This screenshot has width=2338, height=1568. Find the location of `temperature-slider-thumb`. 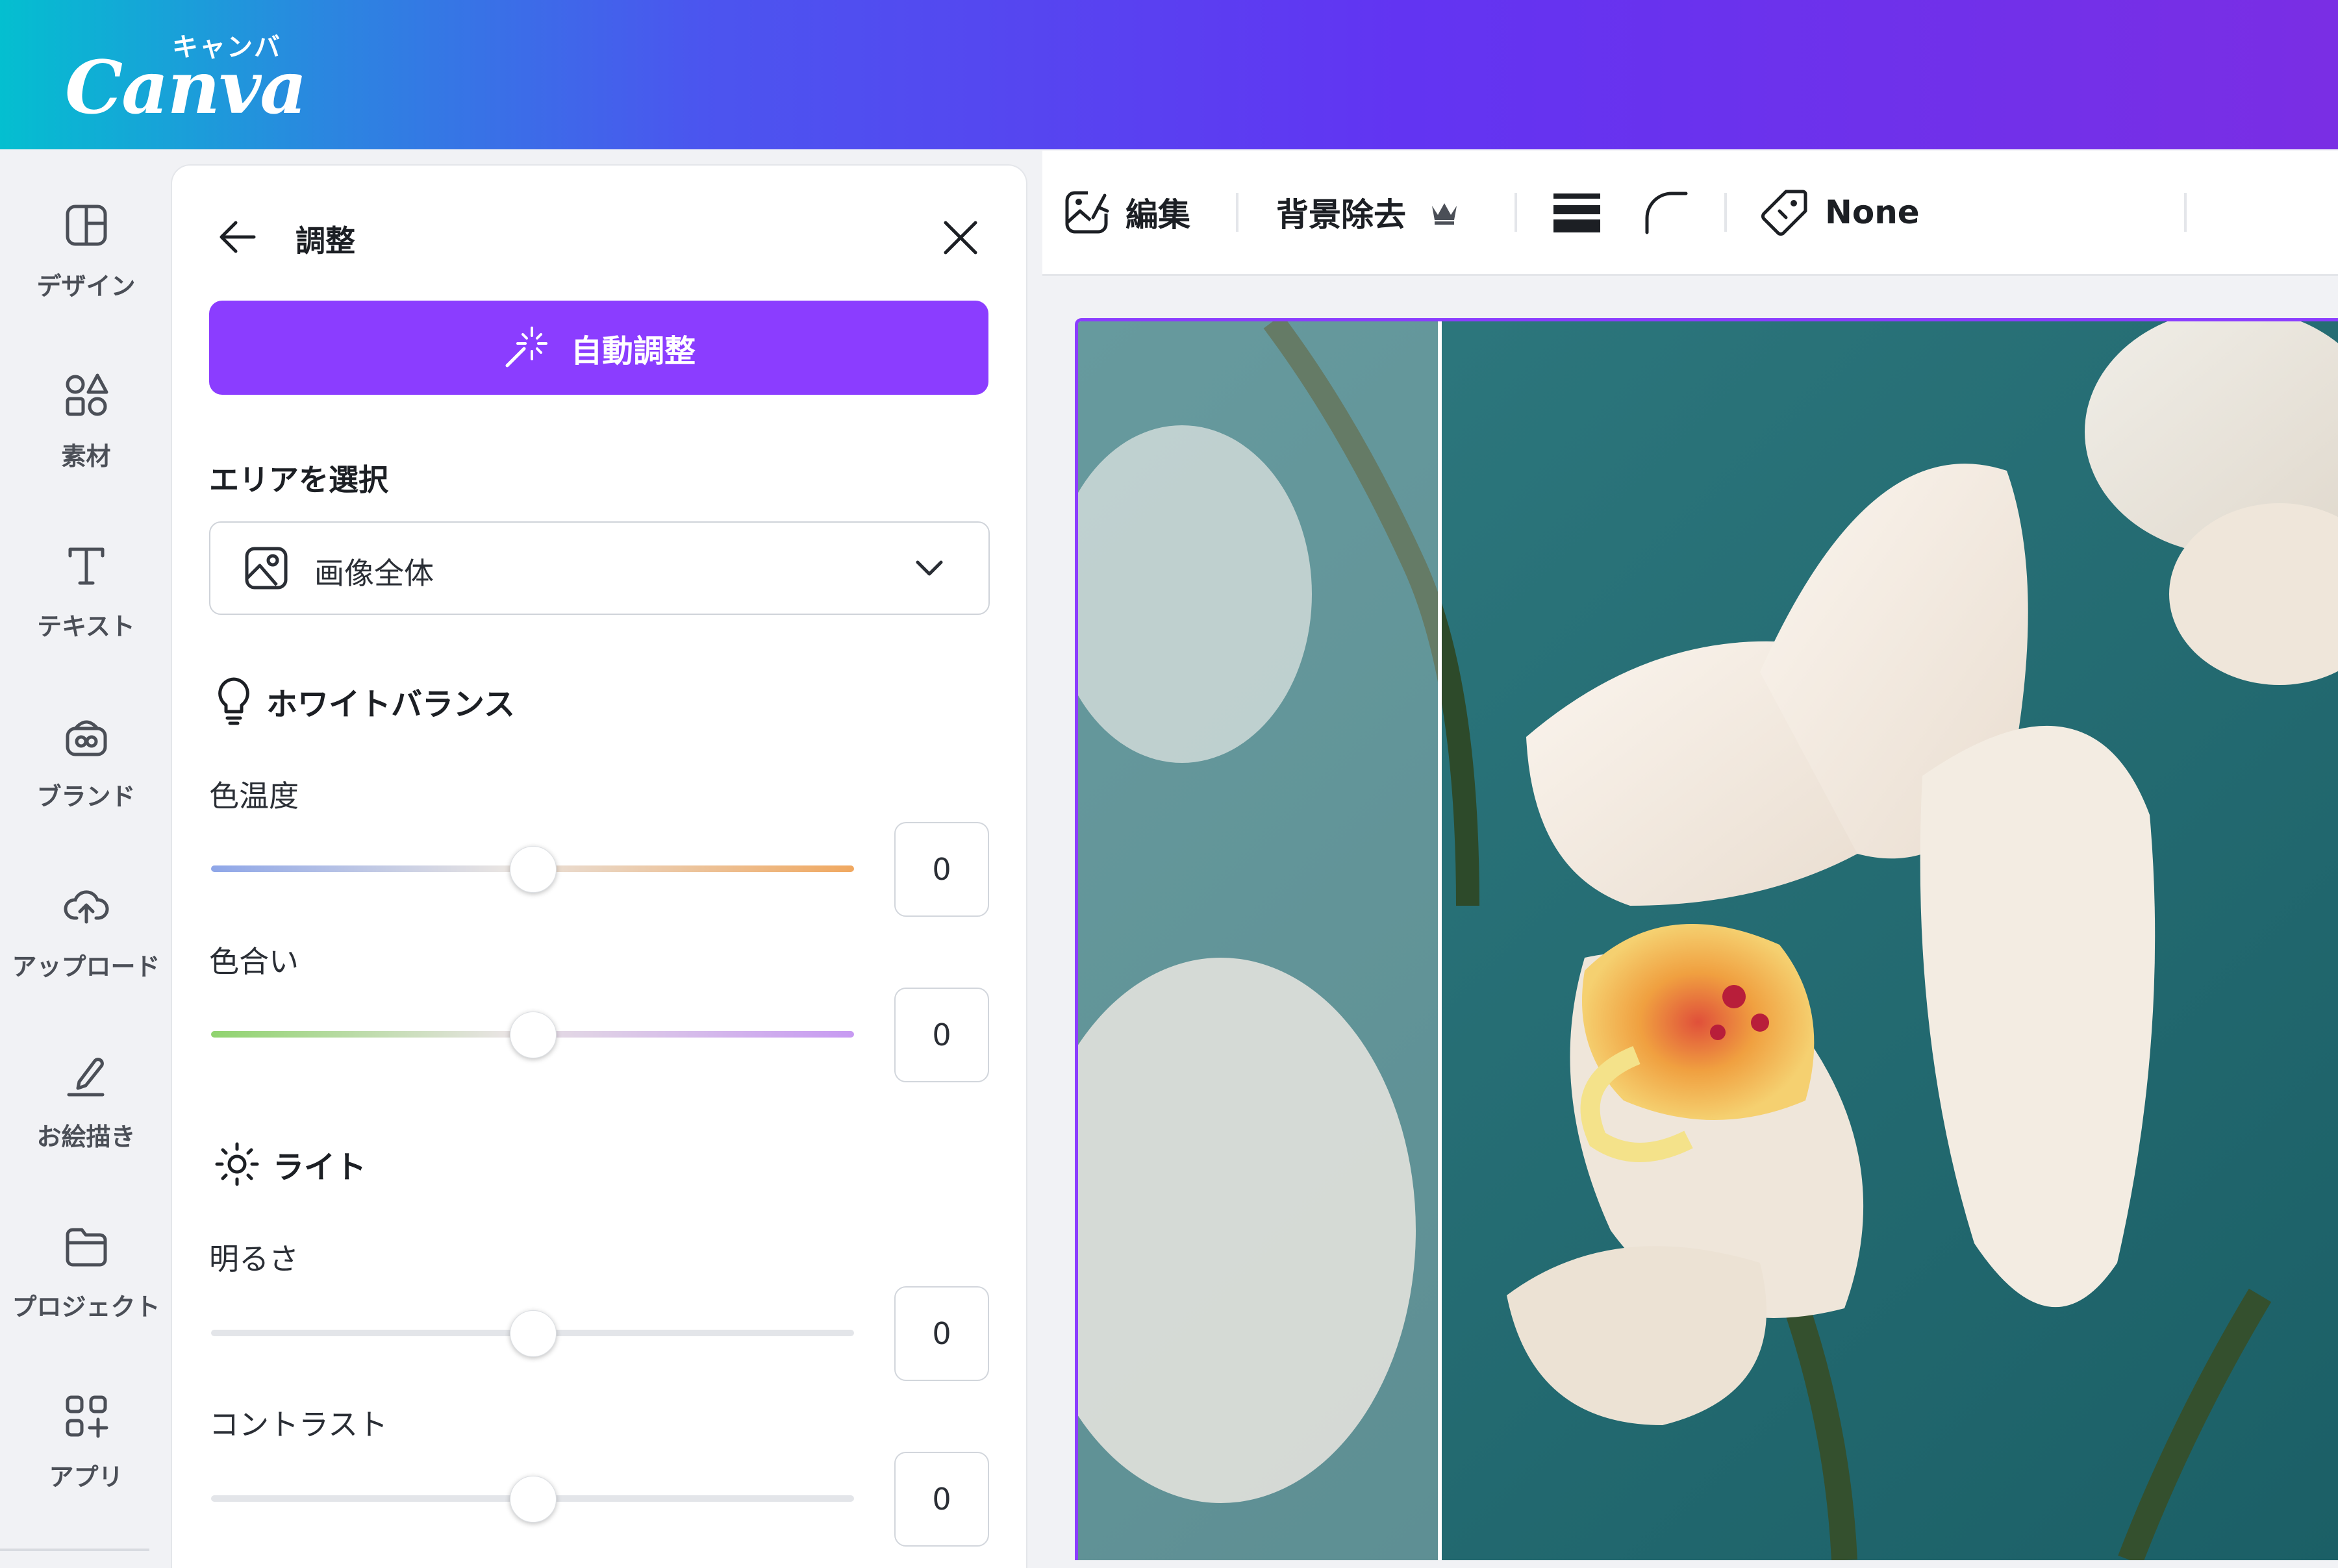

temperature-slider-thumb is located at coordinates (533, 869).